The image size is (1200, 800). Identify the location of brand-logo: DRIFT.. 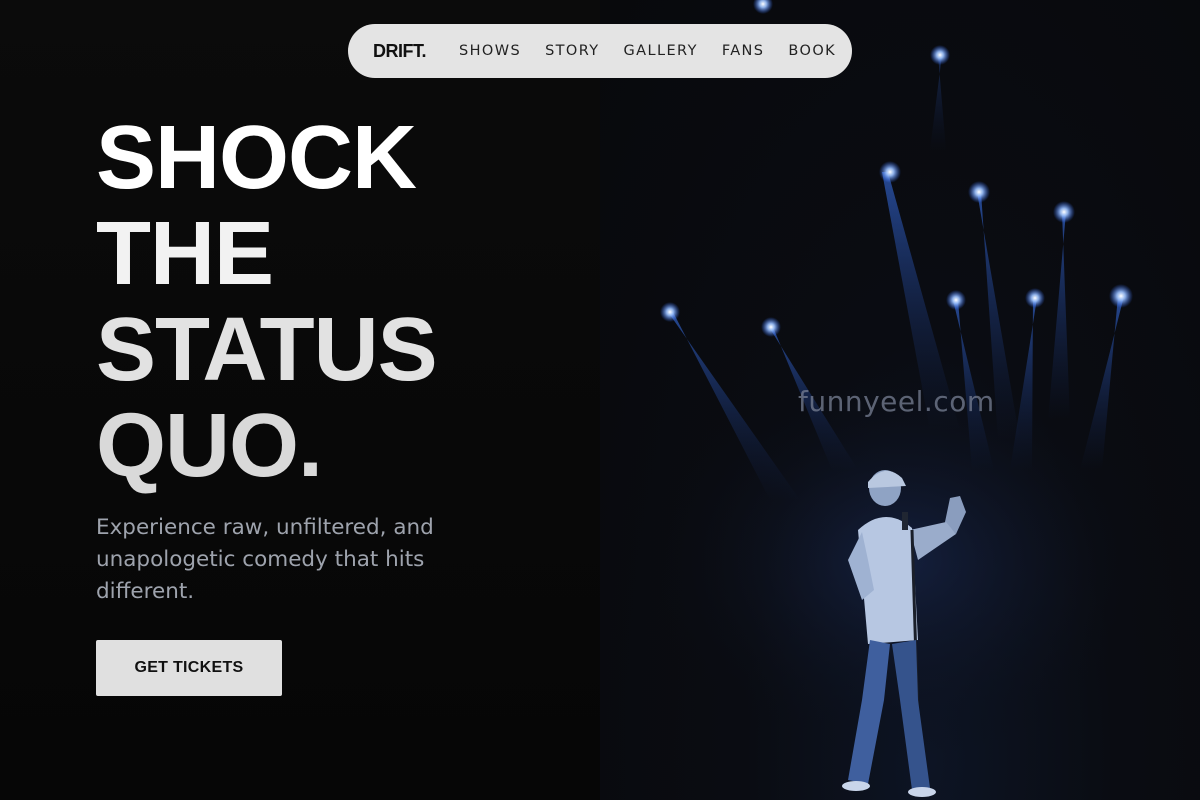
(400, 51).